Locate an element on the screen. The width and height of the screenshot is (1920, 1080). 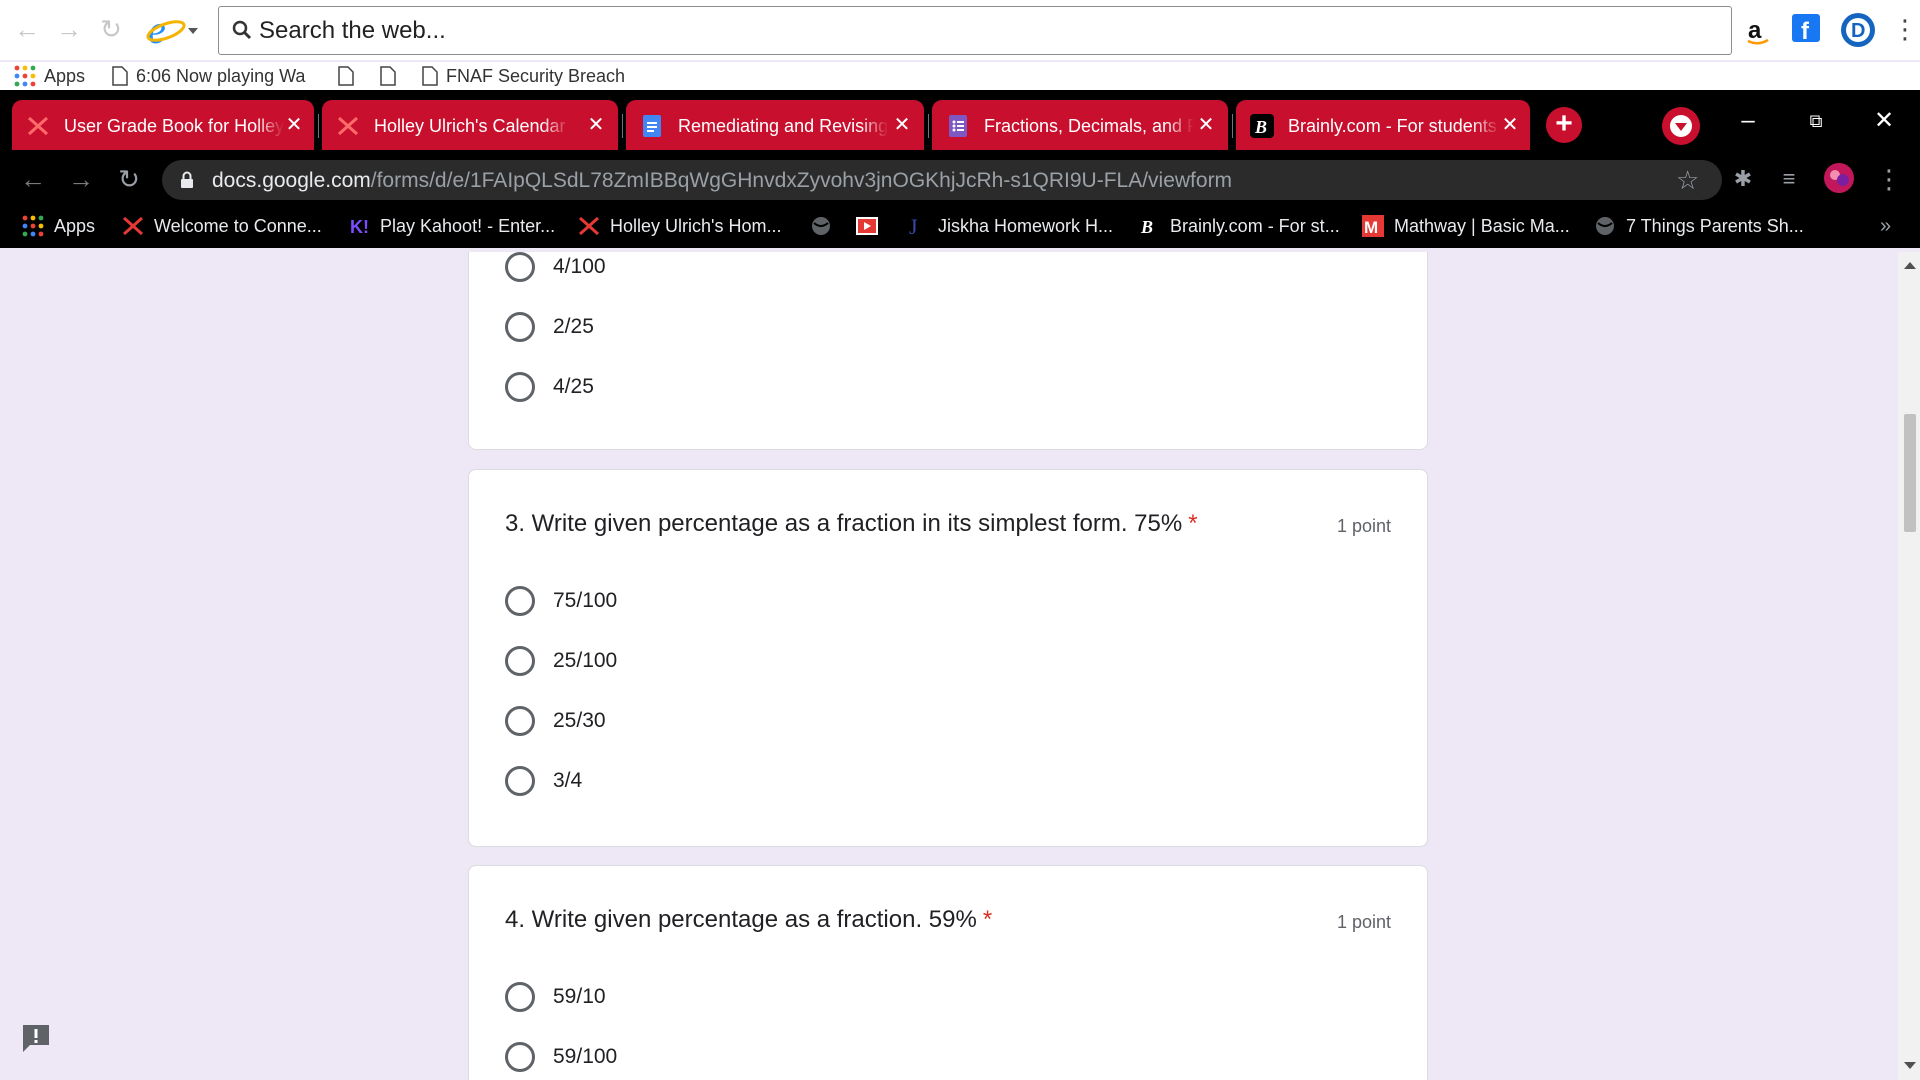
outer-reload-icon: ↻ is located at coordinates (111, 29).